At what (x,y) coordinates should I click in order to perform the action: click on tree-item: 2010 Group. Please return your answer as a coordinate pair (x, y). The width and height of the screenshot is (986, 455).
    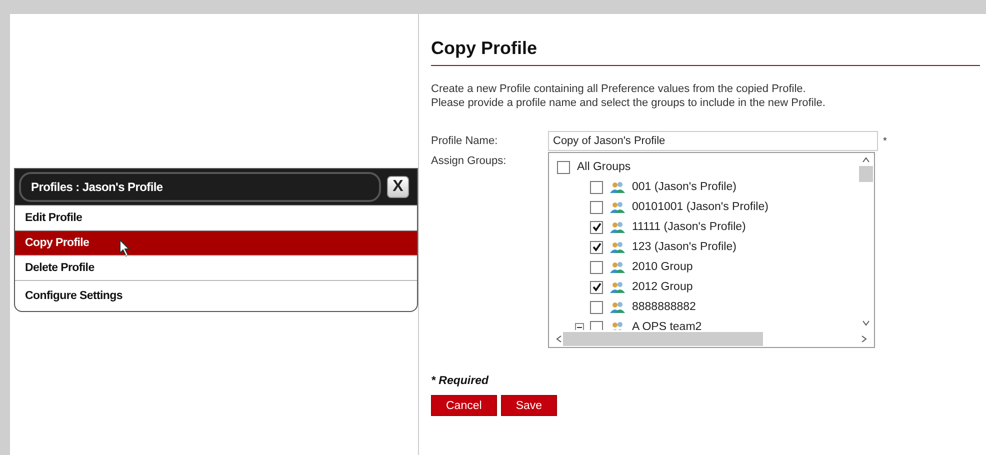
    Looking at the image, I should click on (662, 267).